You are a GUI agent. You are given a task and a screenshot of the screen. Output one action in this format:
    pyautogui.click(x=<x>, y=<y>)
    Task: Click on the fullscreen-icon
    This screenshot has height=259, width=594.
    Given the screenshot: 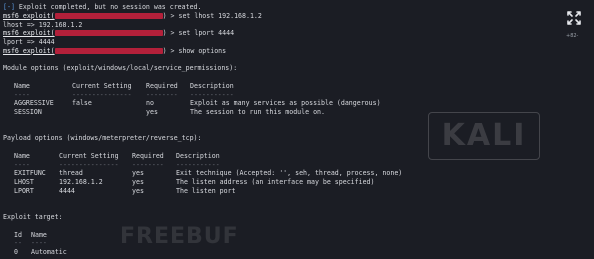 What is the action you would take?
    pyautogui.click(x=574, y=18)
    